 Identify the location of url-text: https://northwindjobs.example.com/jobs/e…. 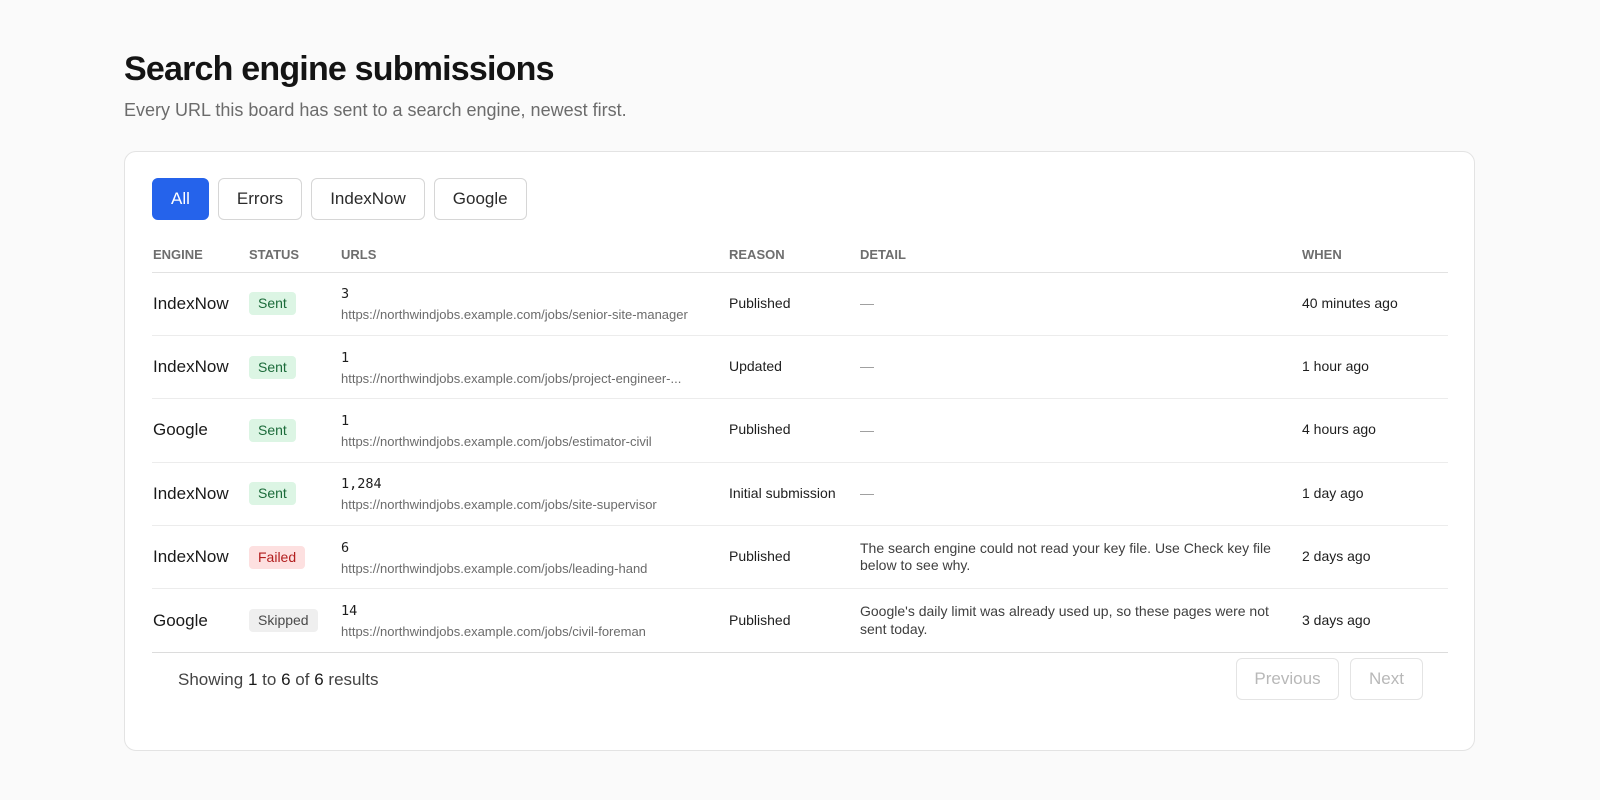
(496, 441).